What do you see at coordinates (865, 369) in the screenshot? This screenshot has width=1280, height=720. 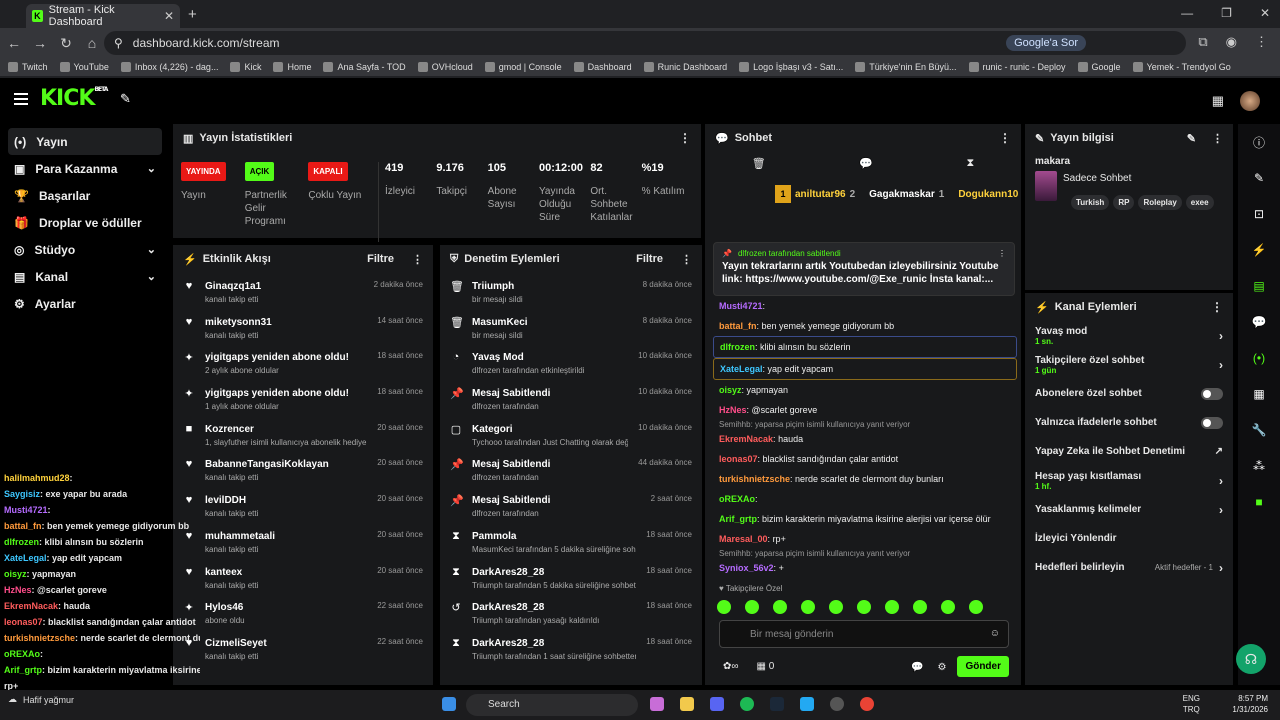 I see `chat-message: XateLegal: yap edit yapcam` at bounding box center [865, 369].